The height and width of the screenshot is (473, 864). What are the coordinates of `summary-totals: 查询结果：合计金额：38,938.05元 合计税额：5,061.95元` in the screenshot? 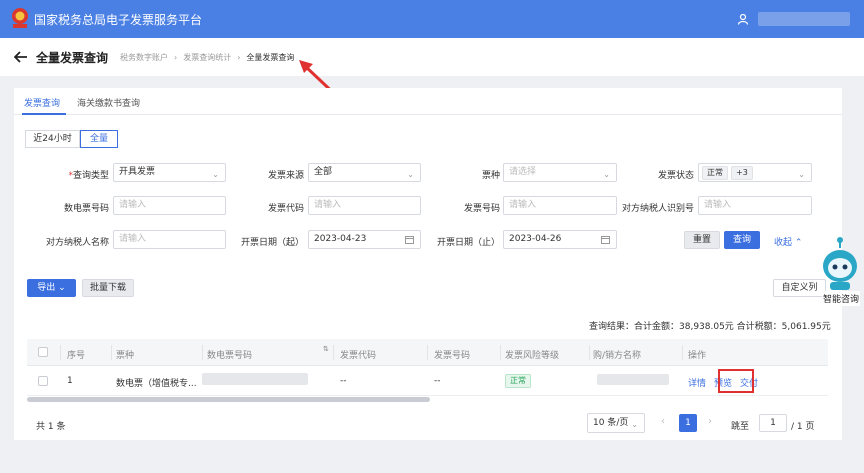 It's located at (710, 327).